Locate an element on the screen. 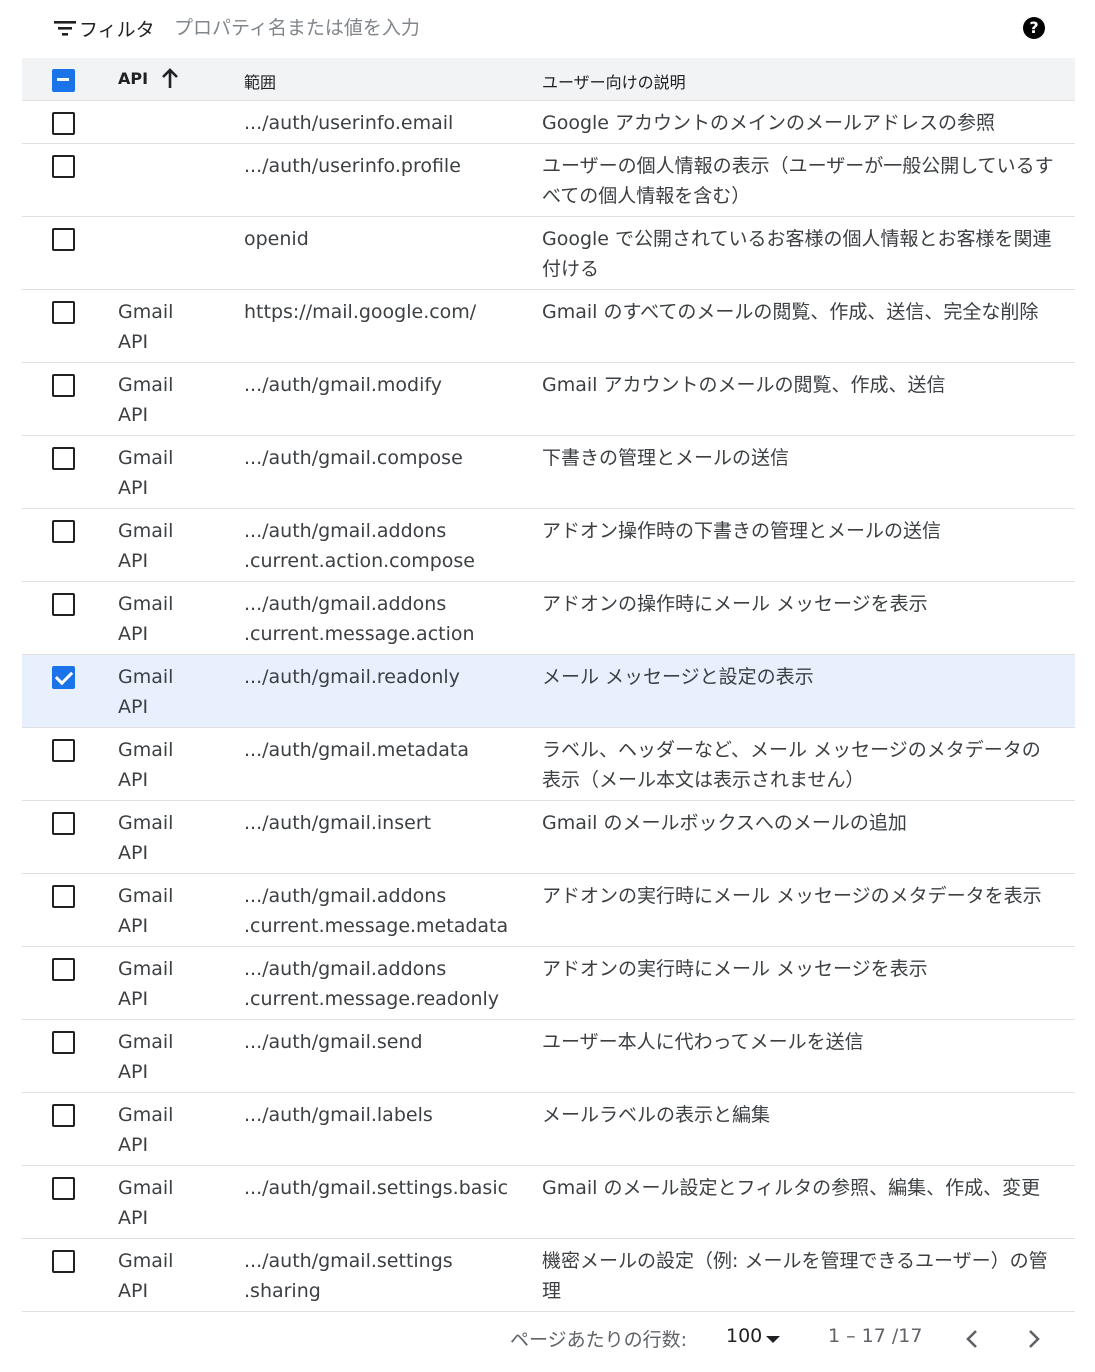  rows-per-page-label: ページあたりの行数: is located at coordinates (599, 1340).